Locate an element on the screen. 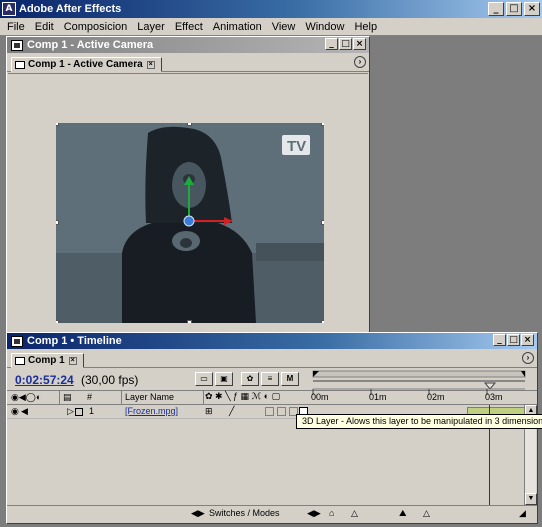 This screenshot has width=542, height=527. comp-tab-icon is located at coordinates (20, 64).